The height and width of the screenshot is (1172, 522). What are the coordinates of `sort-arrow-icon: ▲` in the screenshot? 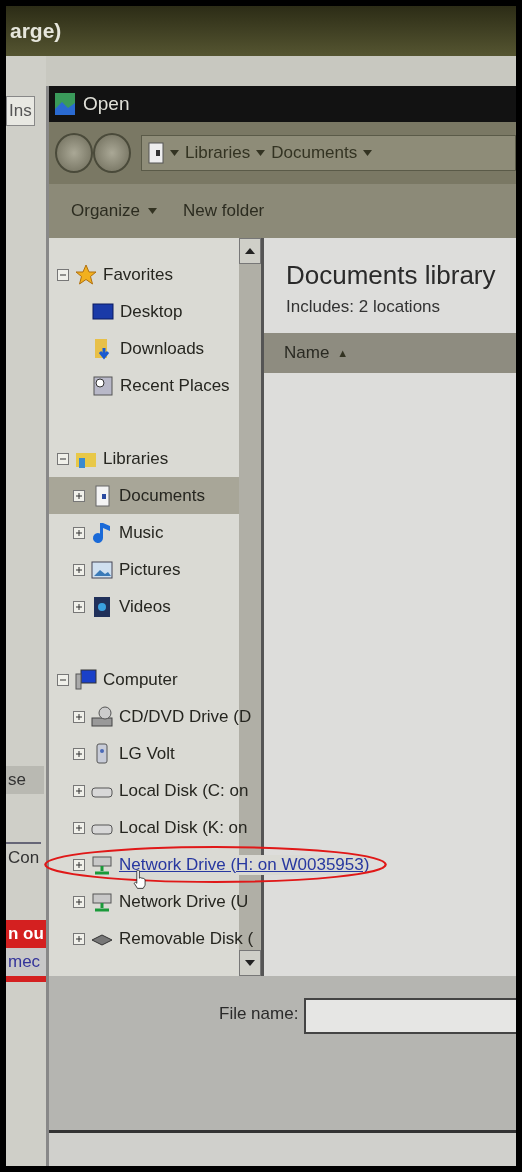 It's located at (343, 353).